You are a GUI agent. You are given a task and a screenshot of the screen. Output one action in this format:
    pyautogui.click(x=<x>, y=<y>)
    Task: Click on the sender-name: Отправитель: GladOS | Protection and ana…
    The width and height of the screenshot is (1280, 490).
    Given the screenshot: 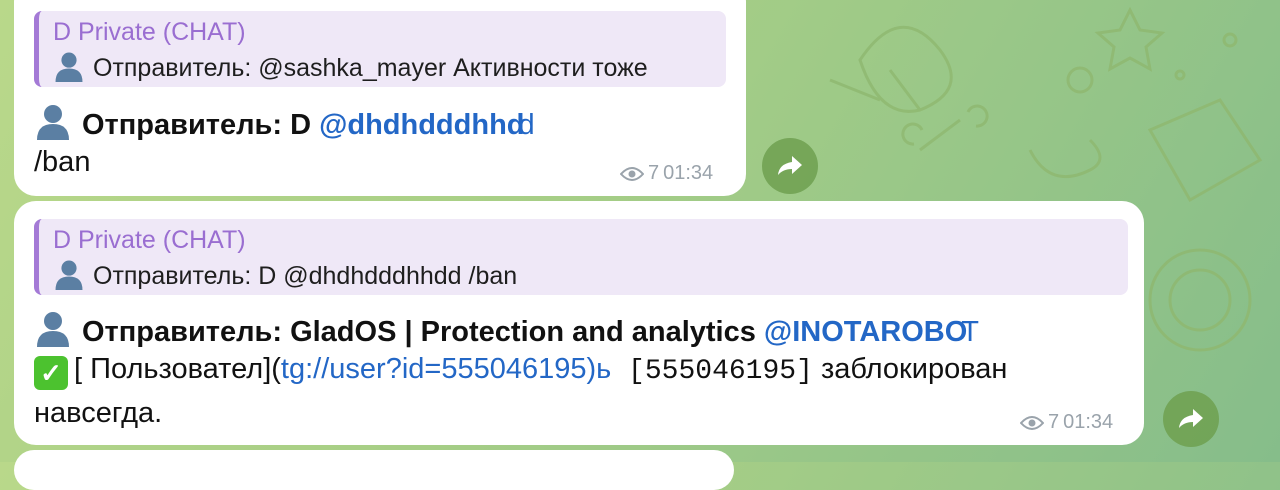 What is the action you would take?
    pyautogui.click(x=419, y=332)
    